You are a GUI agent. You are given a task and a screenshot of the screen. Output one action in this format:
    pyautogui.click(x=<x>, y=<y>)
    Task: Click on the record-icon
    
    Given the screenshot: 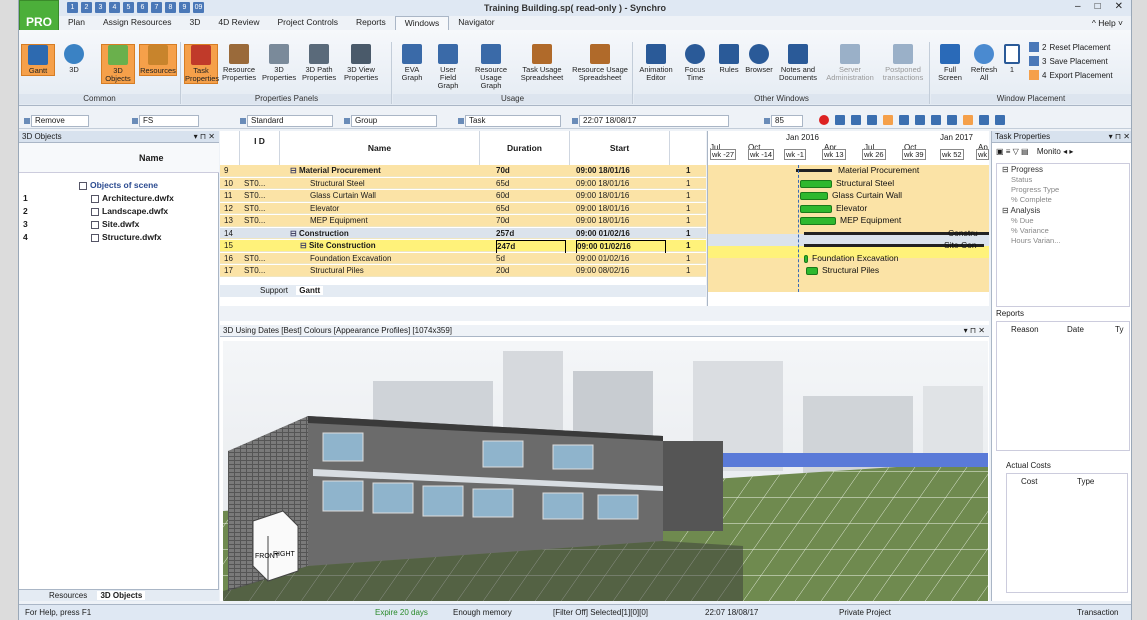 What is the action you would take?
    pyautogui.click(x=824, y=120)
    